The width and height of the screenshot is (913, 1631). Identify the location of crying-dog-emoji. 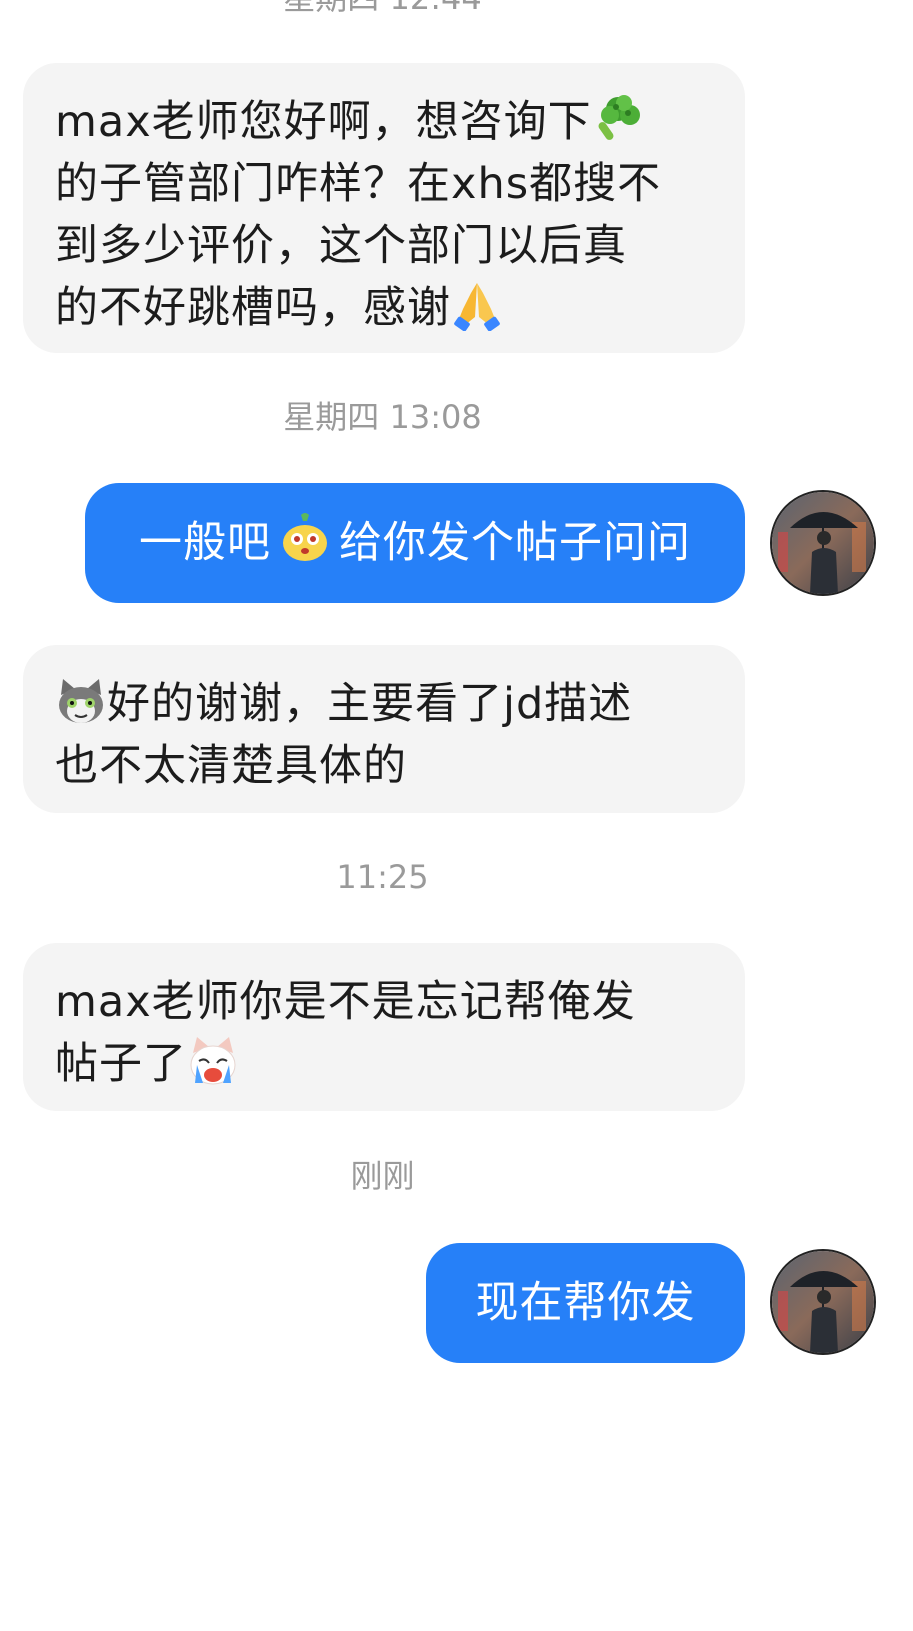
(213, 1061).